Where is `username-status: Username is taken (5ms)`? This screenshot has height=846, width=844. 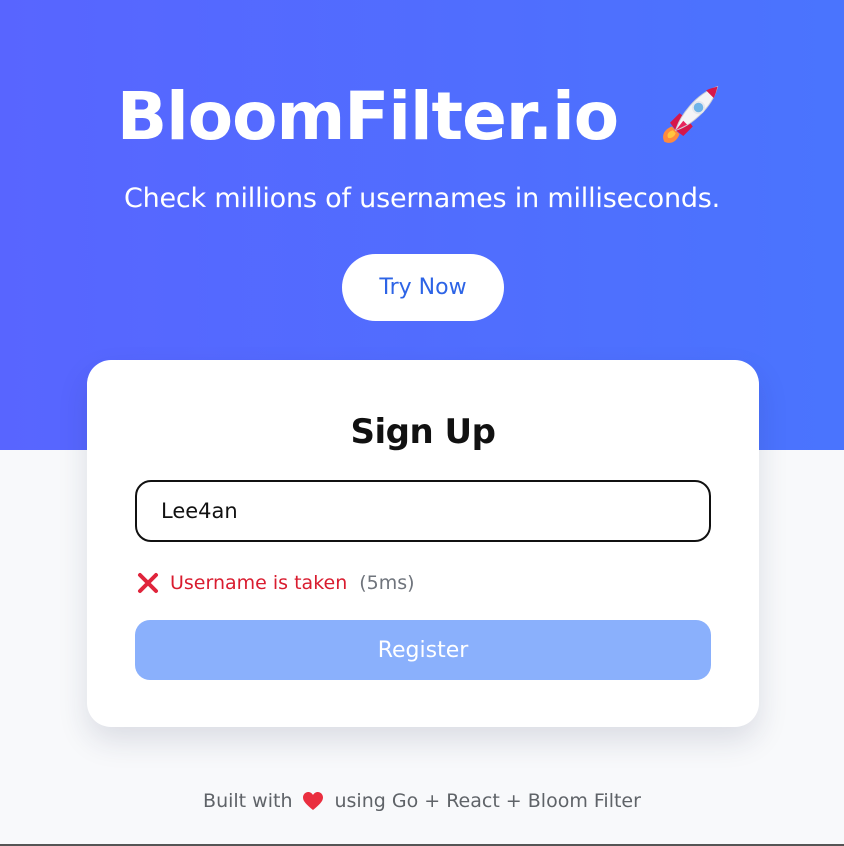 username-status: Username is taken (5ms) is located at coordinates (275, 583).